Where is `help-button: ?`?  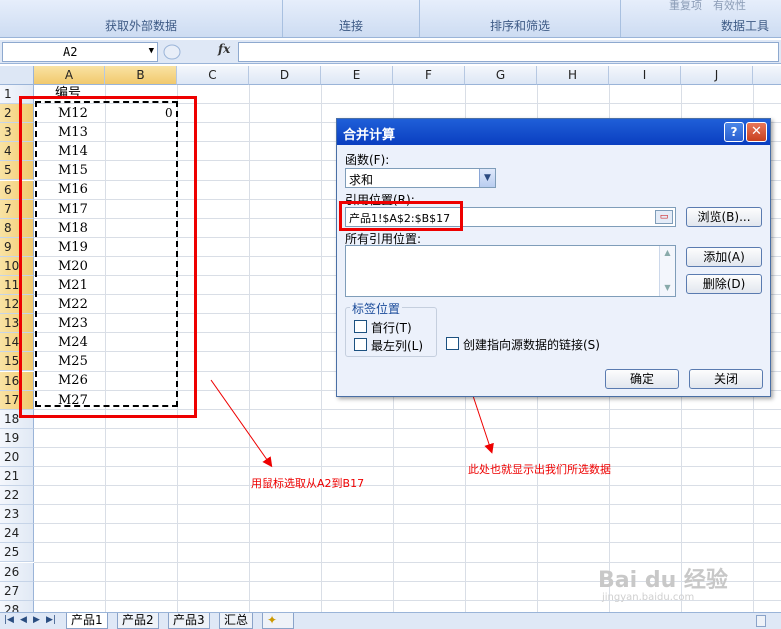
help-button: ? is located at coordinates (734, 132).